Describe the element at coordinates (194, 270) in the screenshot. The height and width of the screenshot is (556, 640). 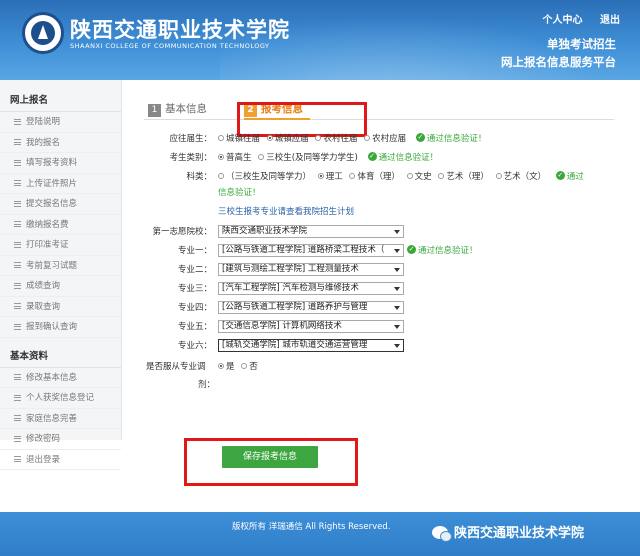
I see `major-label: 专业二：` at that location.